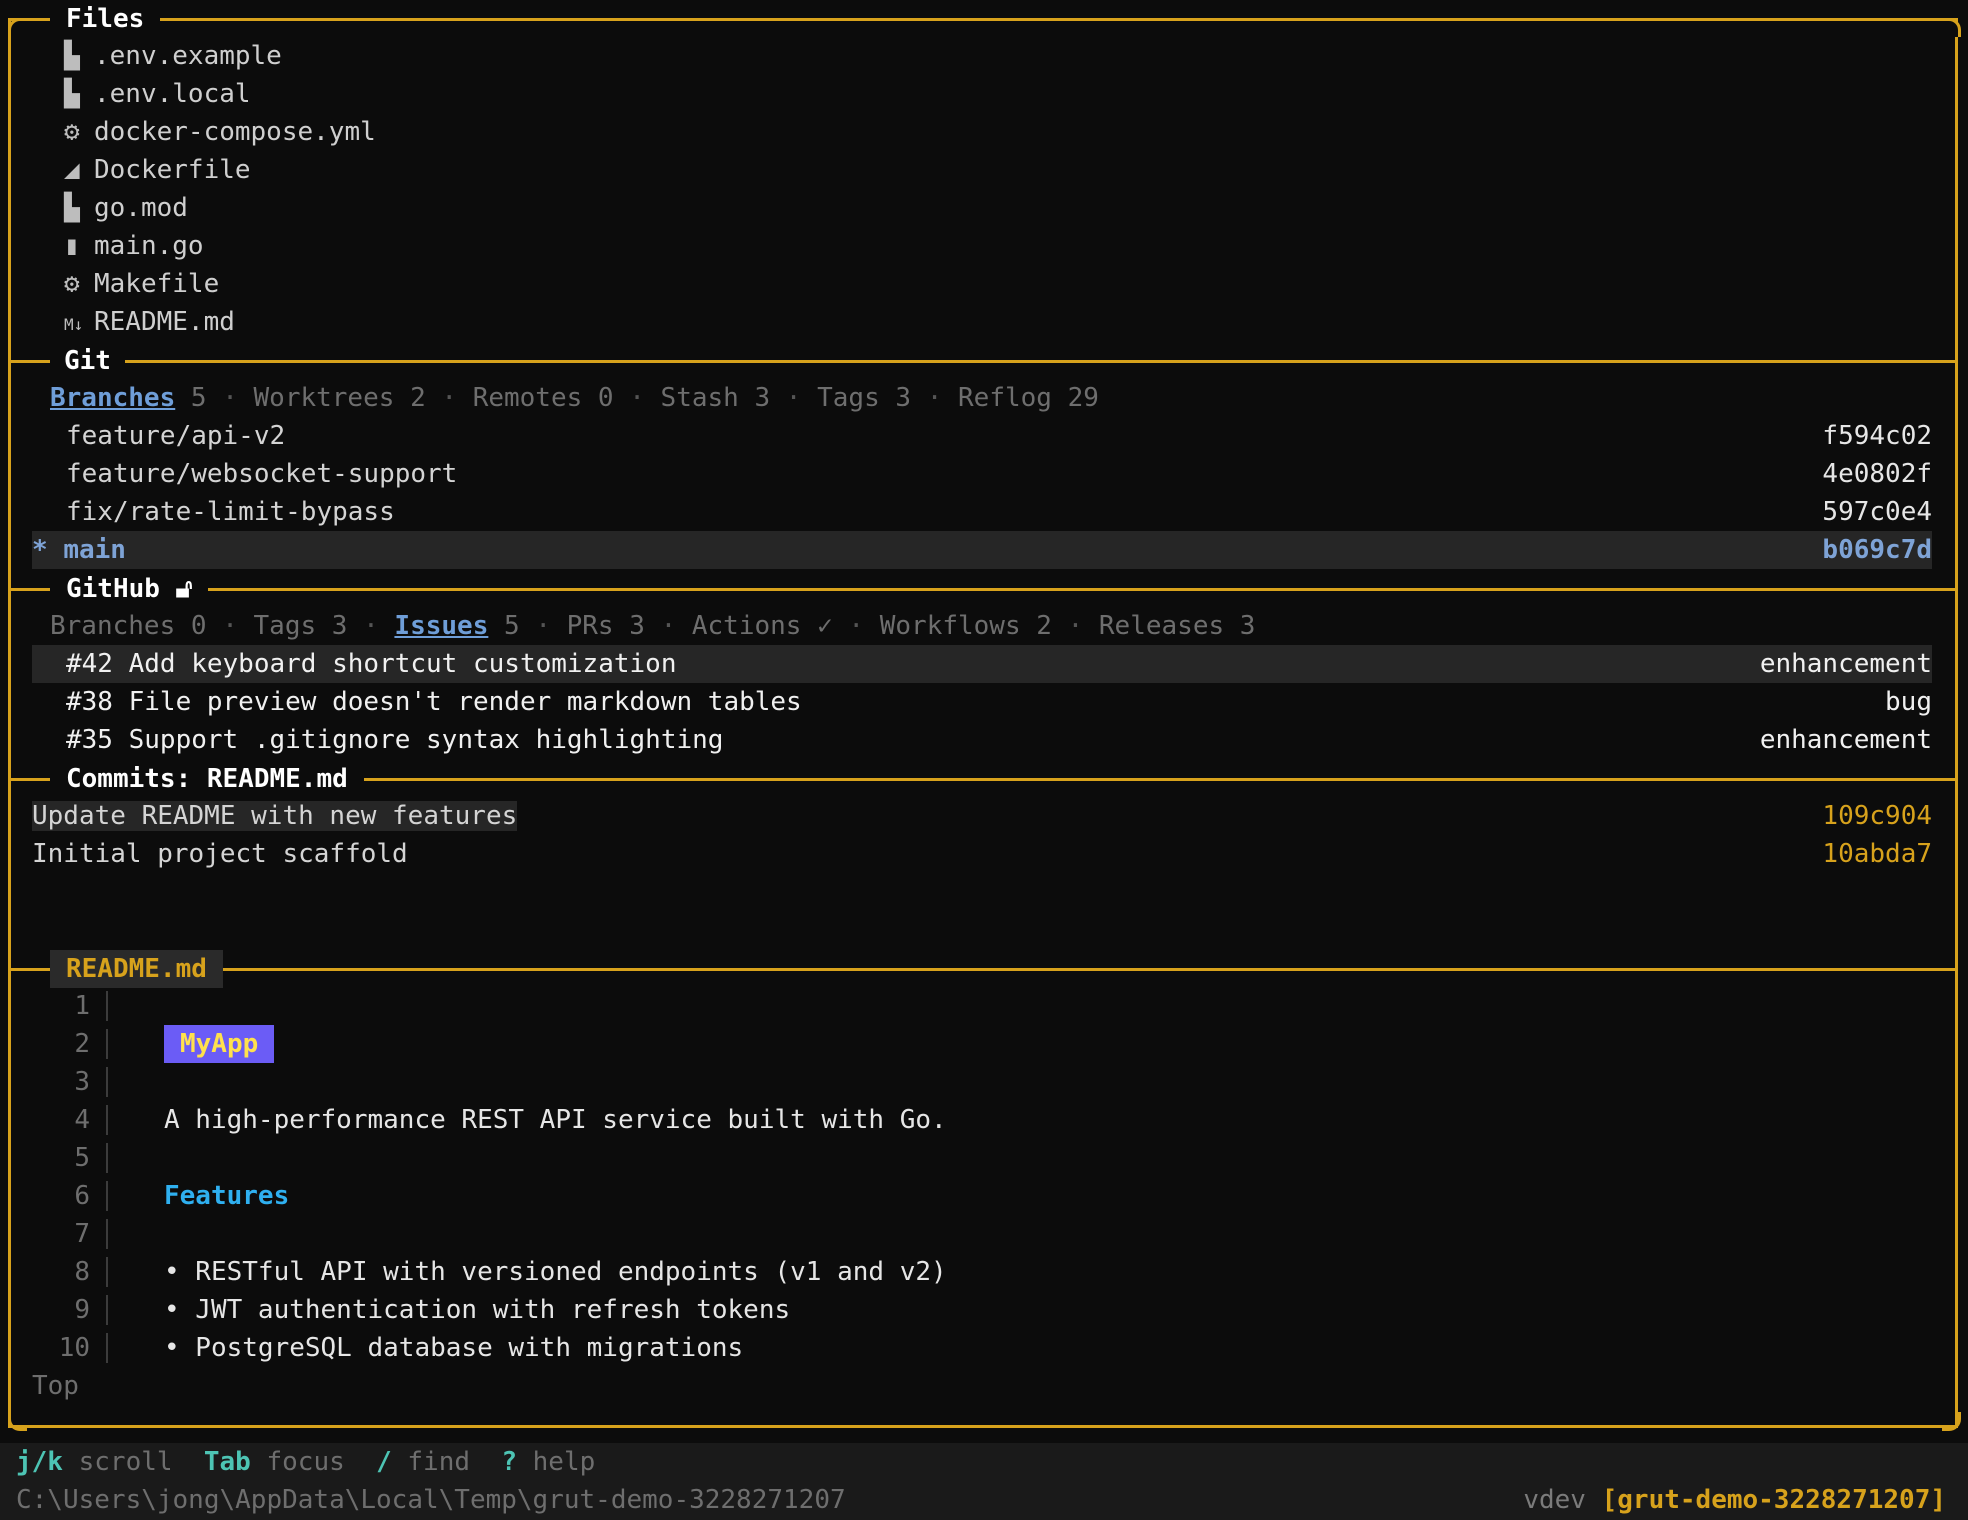 The height and width of the screenshot is (1520, 1968). I want to click on tab-tags: Tags, so click(848, 398).